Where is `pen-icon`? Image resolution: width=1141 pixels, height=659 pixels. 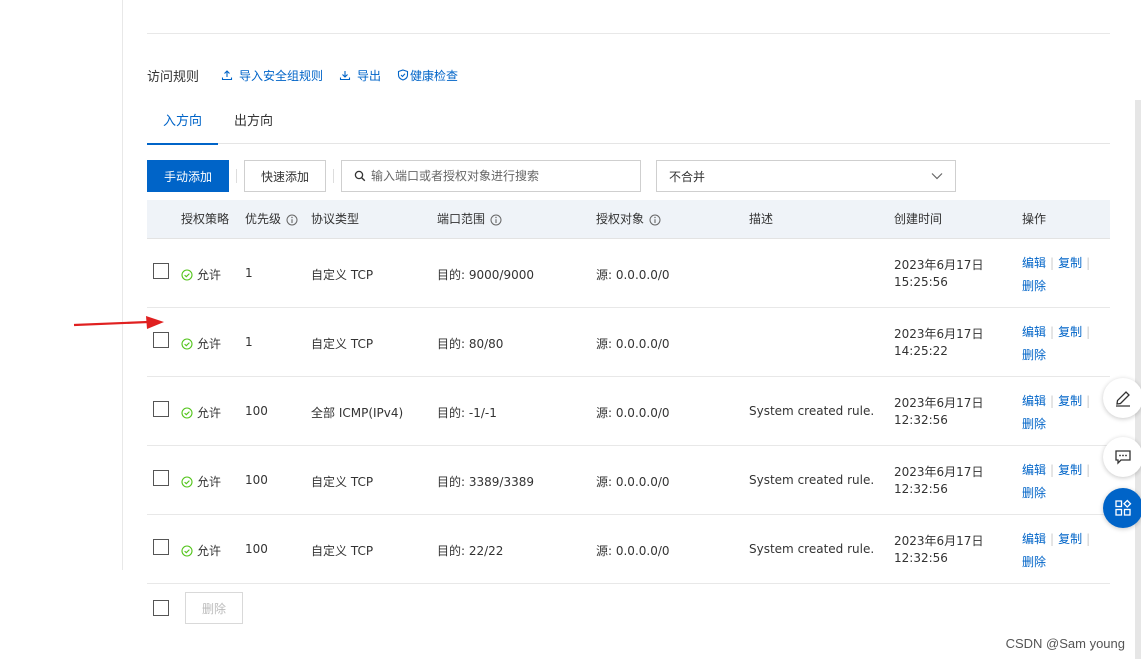
pen-icon is located at coordinates (1123, 399).